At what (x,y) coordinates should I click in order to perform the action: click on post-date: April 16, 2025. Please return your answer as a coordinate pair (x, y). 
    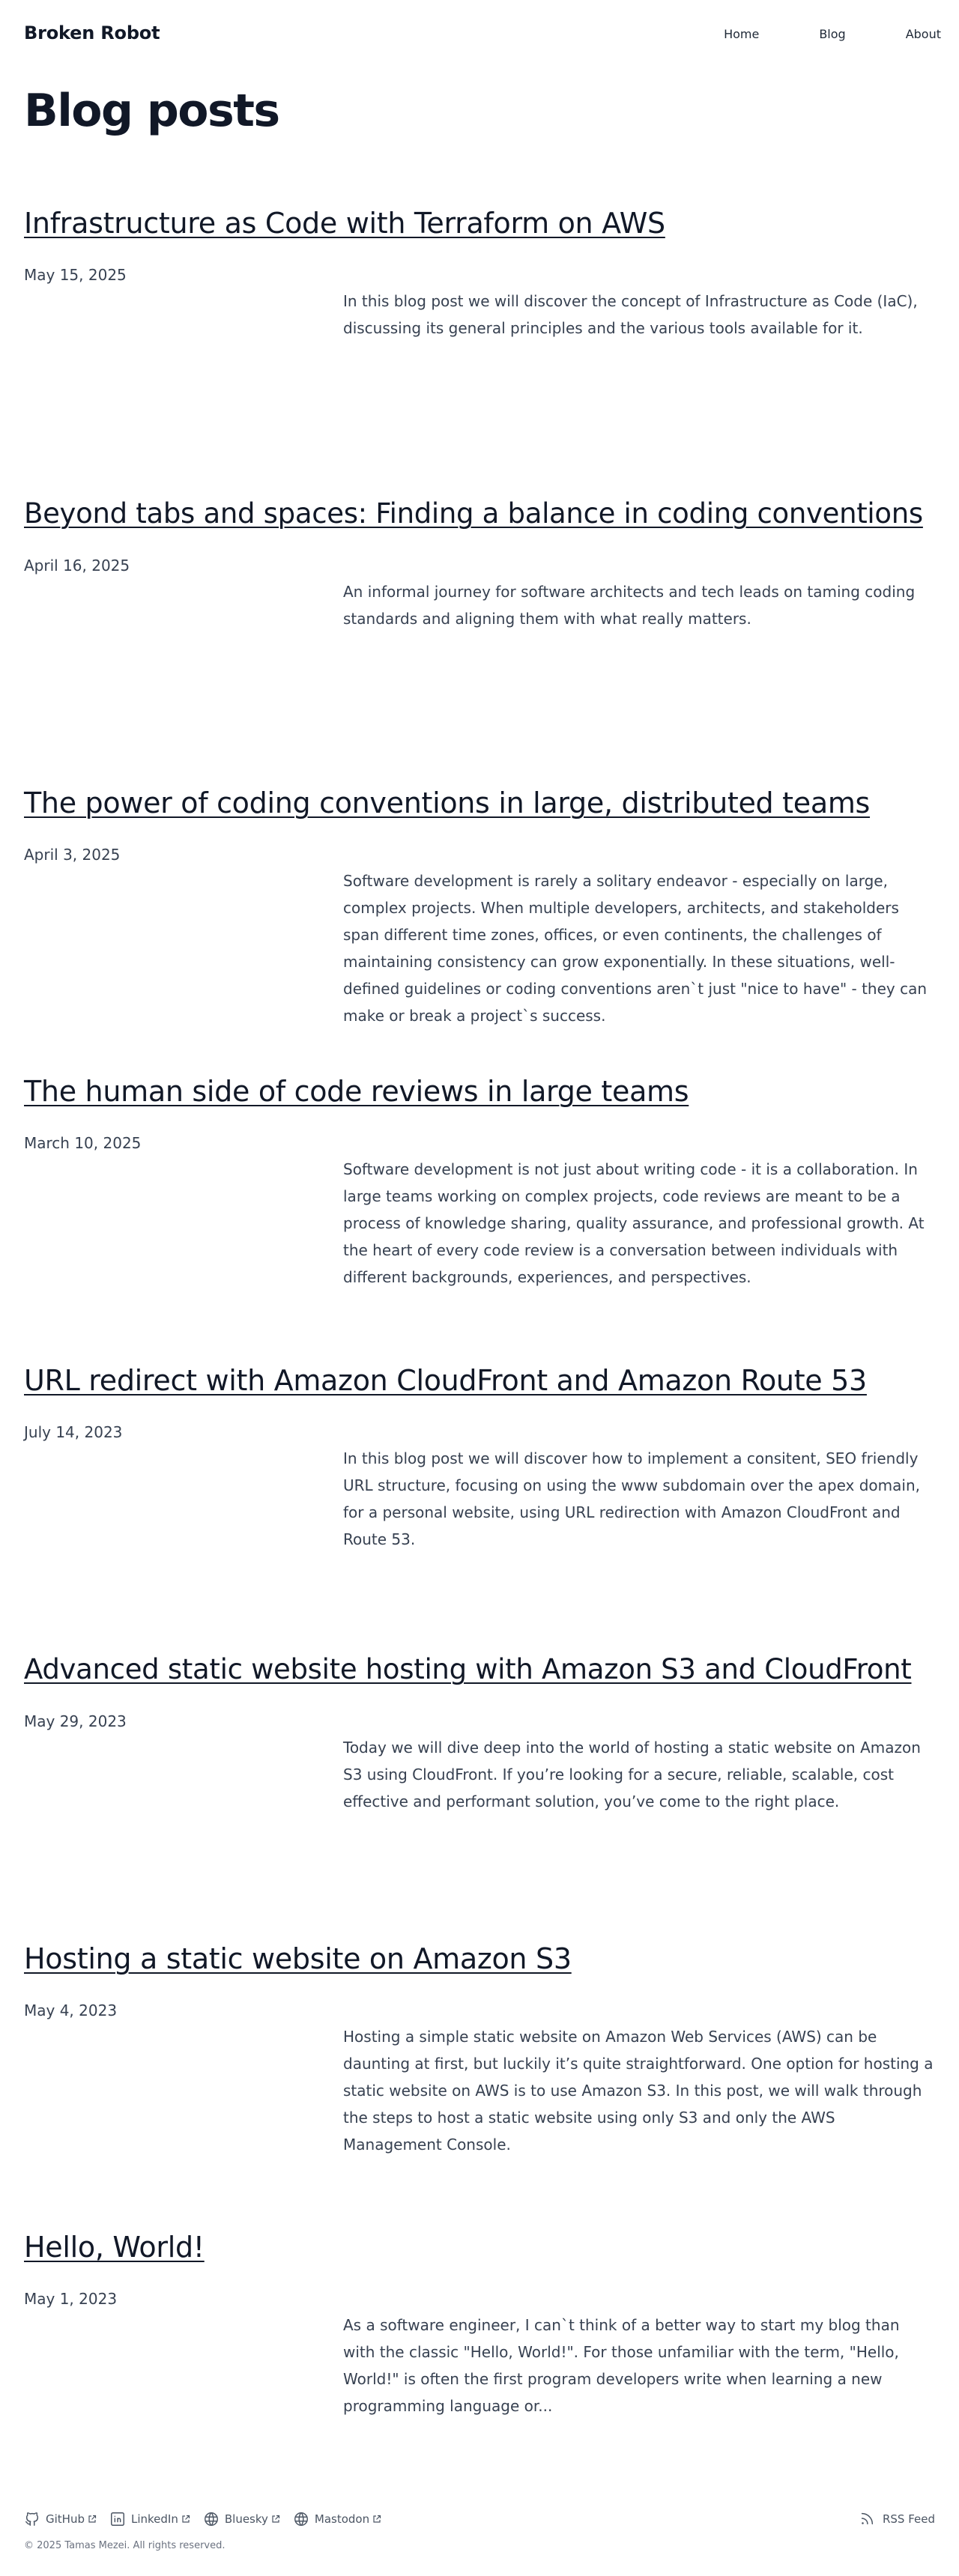
    Looking at the image, I should click on (77, 566).